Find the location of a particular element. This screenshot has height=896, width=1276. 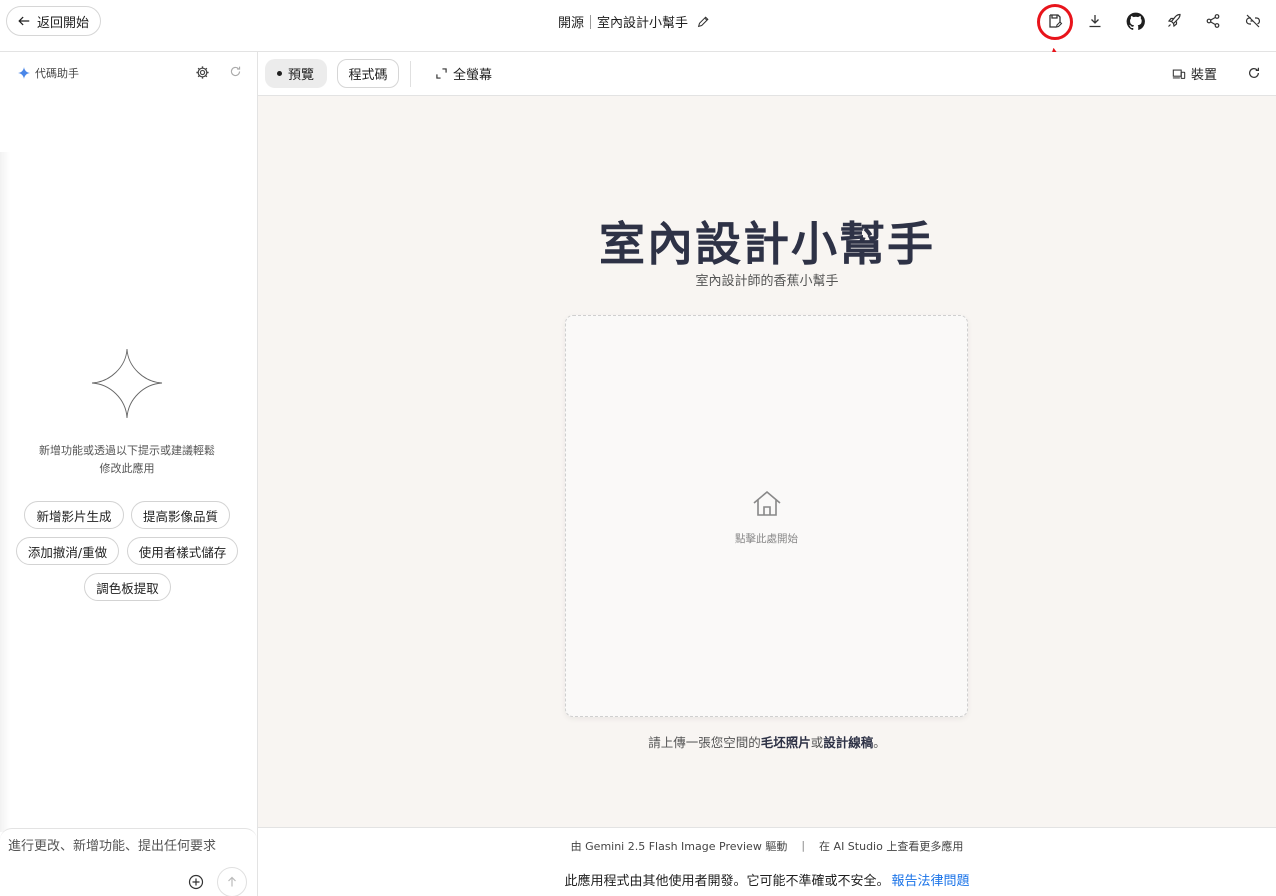

hint-text: 或 is located at coordinates (817, 742).